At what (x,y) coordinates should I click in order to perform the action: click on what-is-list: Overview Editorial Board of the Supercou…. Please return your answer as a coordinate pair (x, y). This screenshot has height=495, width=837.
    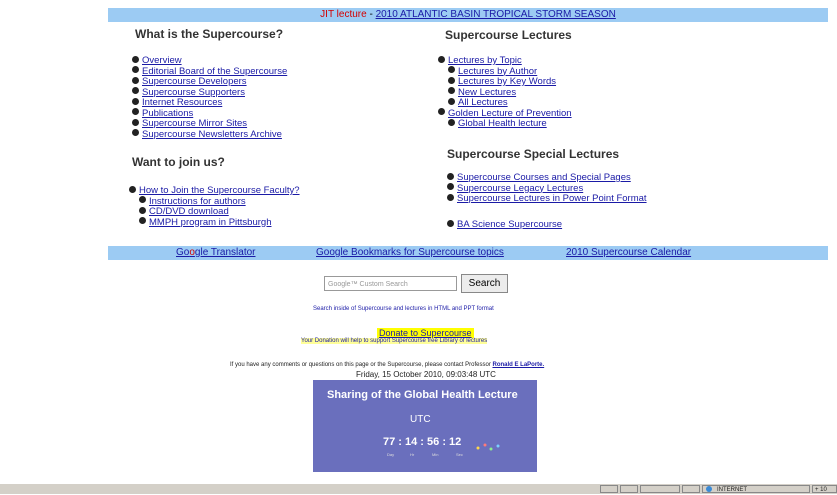
    Looking at the image, I should click on (209, 98).